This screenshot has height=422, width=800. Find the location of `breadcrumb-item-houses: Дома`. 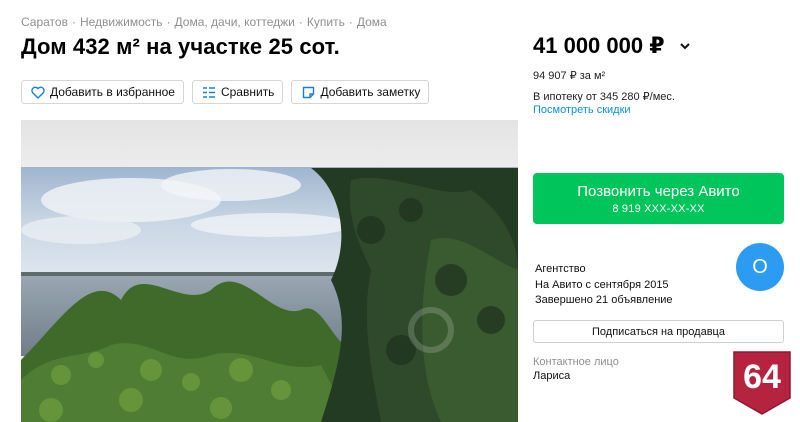

breadcrumb-item-houses: Дома is located at coordinates (372, 22).